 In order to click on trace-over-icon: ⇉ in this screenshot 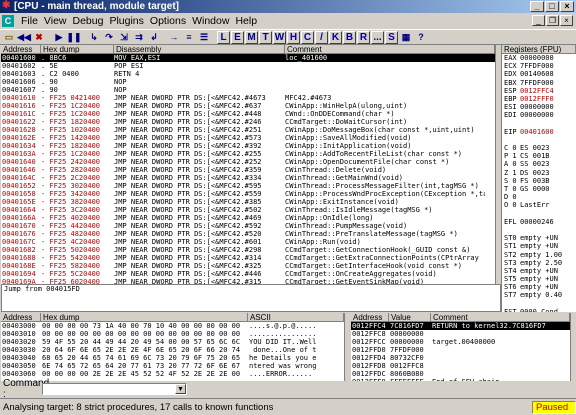, I will do `click(139, 37)`.